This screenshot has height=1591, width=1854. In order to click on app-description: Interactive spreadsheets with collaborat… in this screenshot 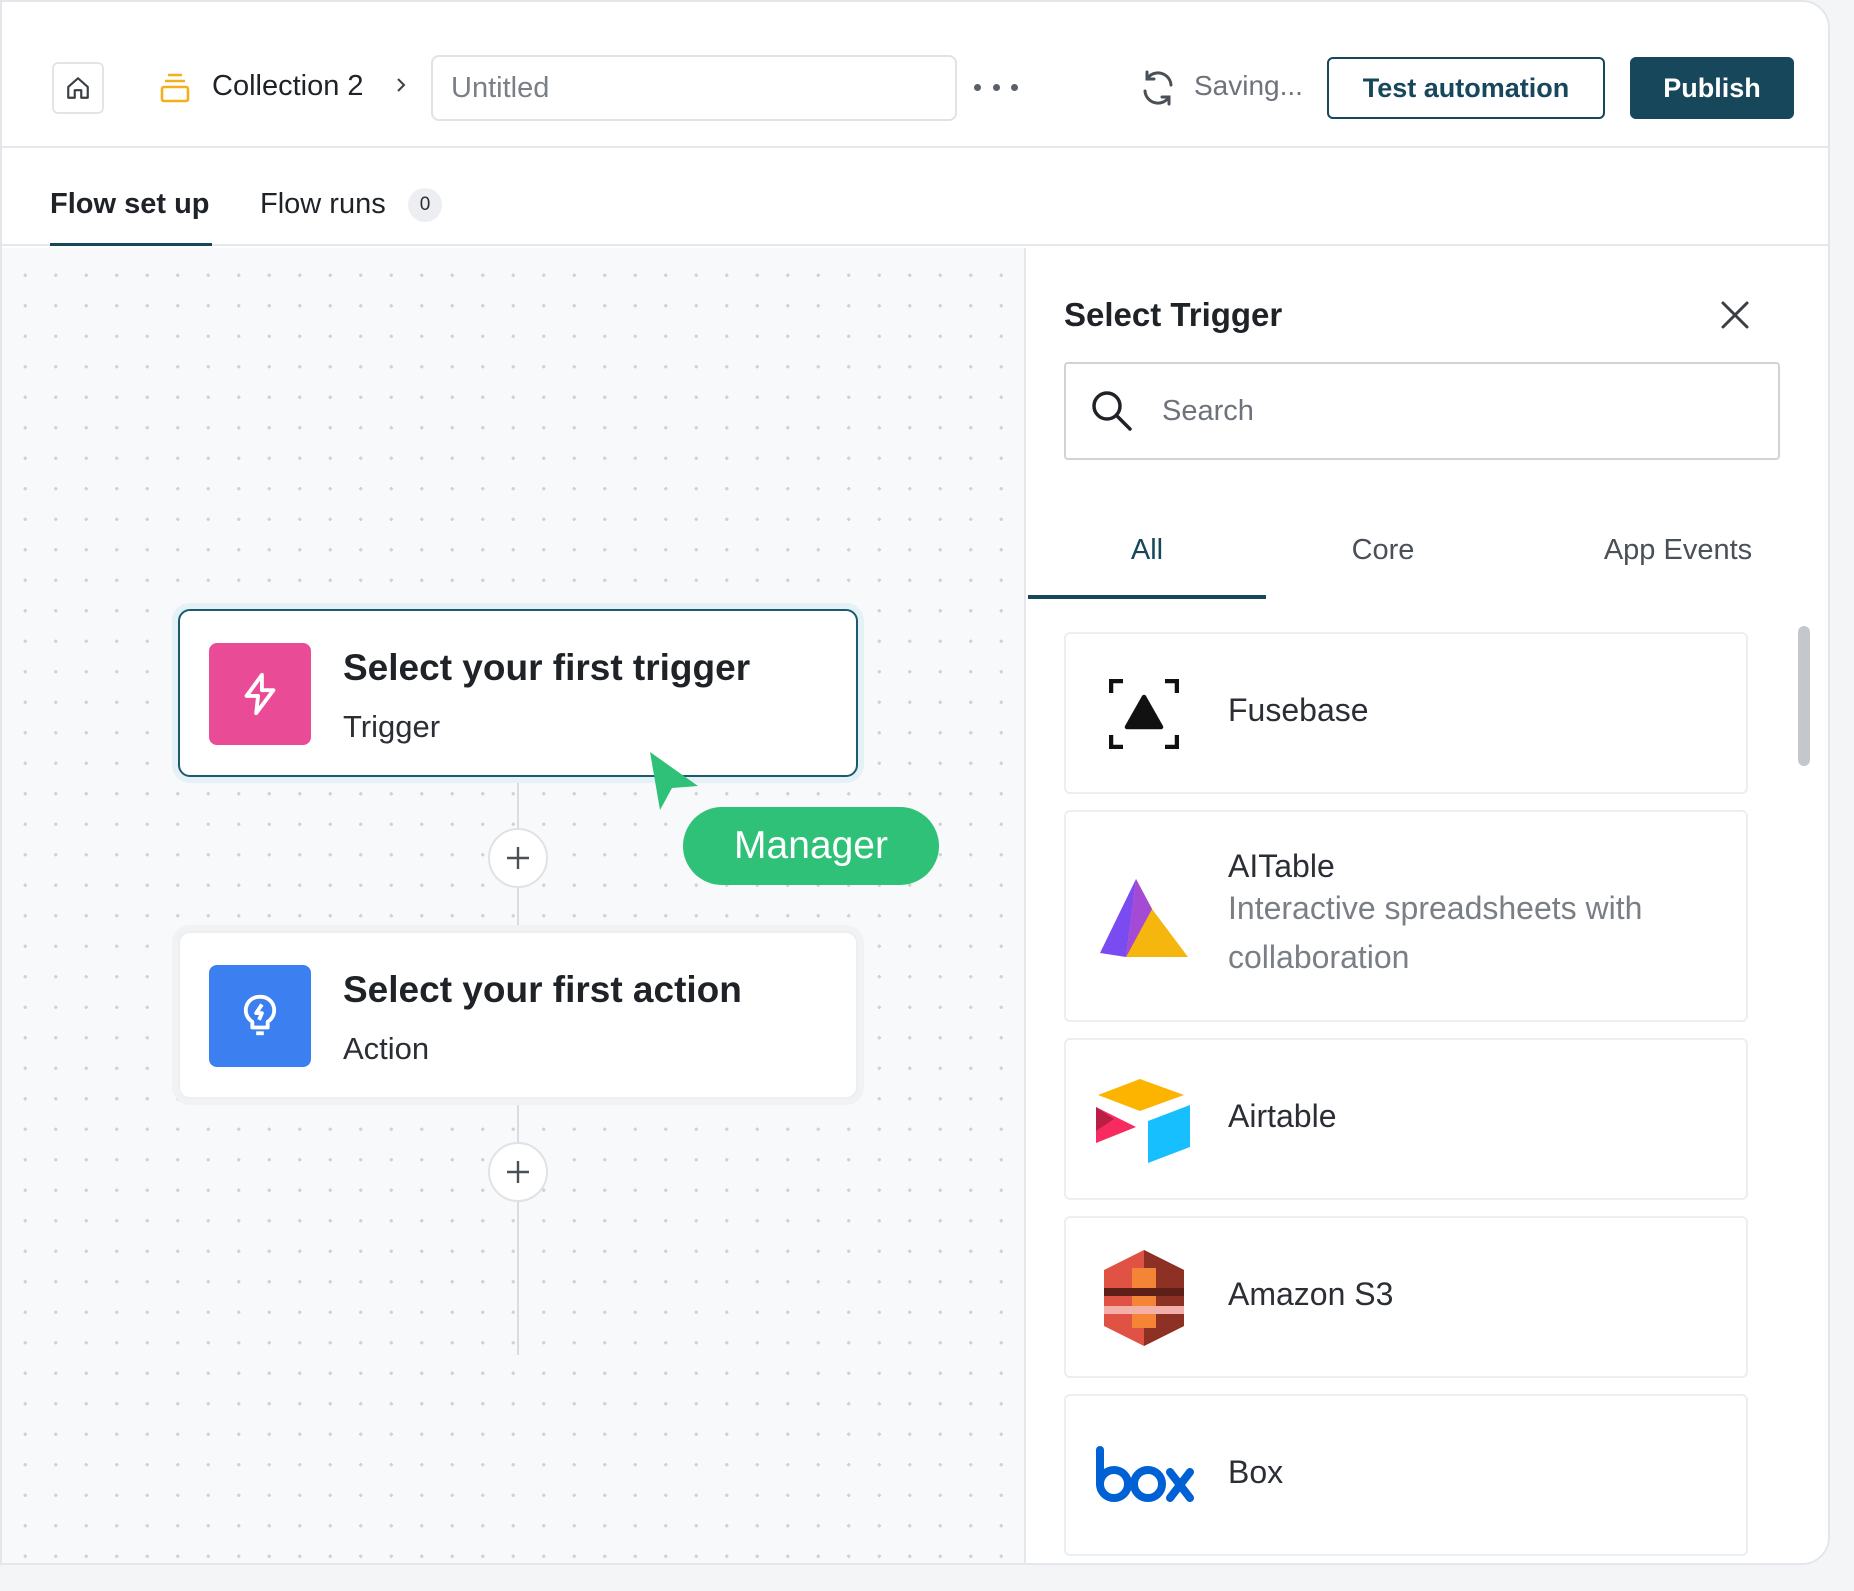, I will do `click(1435, 932)`.